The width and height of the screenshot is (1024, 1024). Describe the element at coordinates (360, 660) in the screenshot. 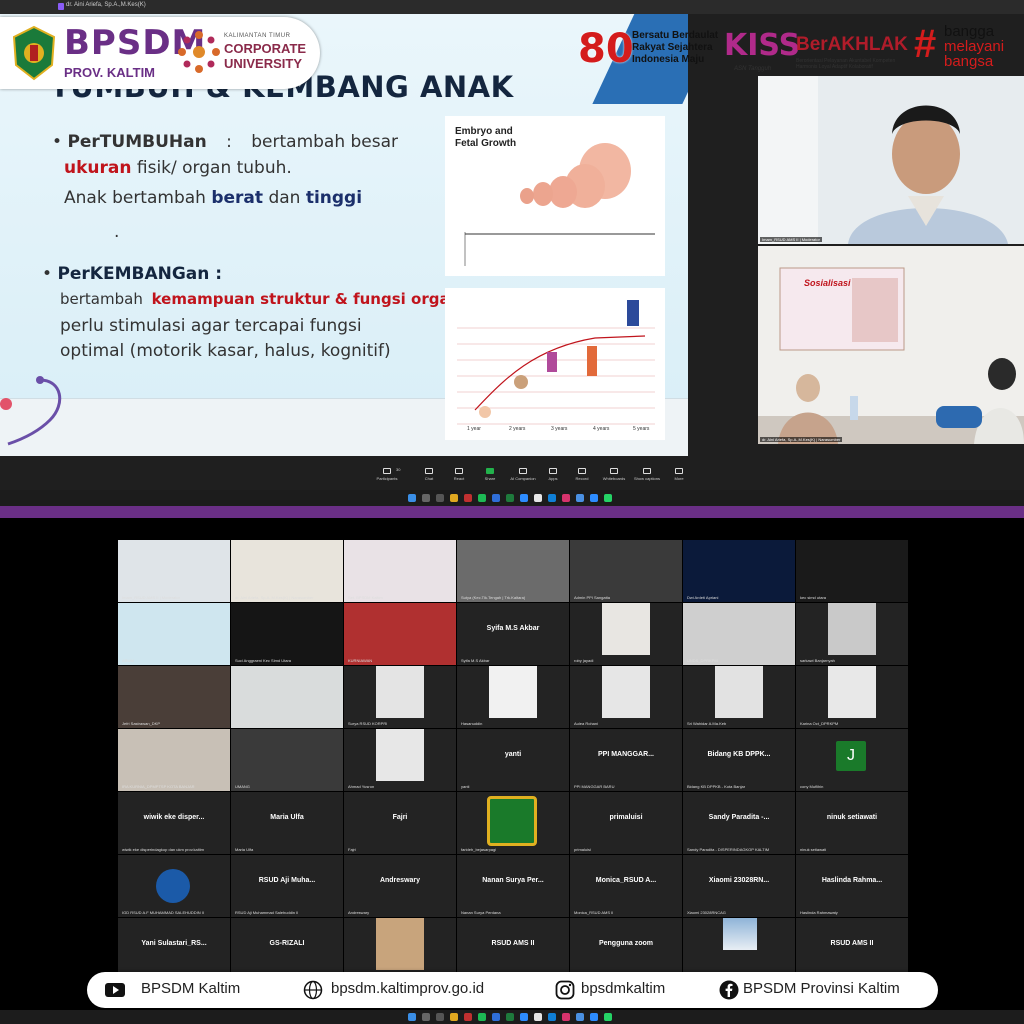

I see `participant-name-label: KURNIAWAN` at that location.